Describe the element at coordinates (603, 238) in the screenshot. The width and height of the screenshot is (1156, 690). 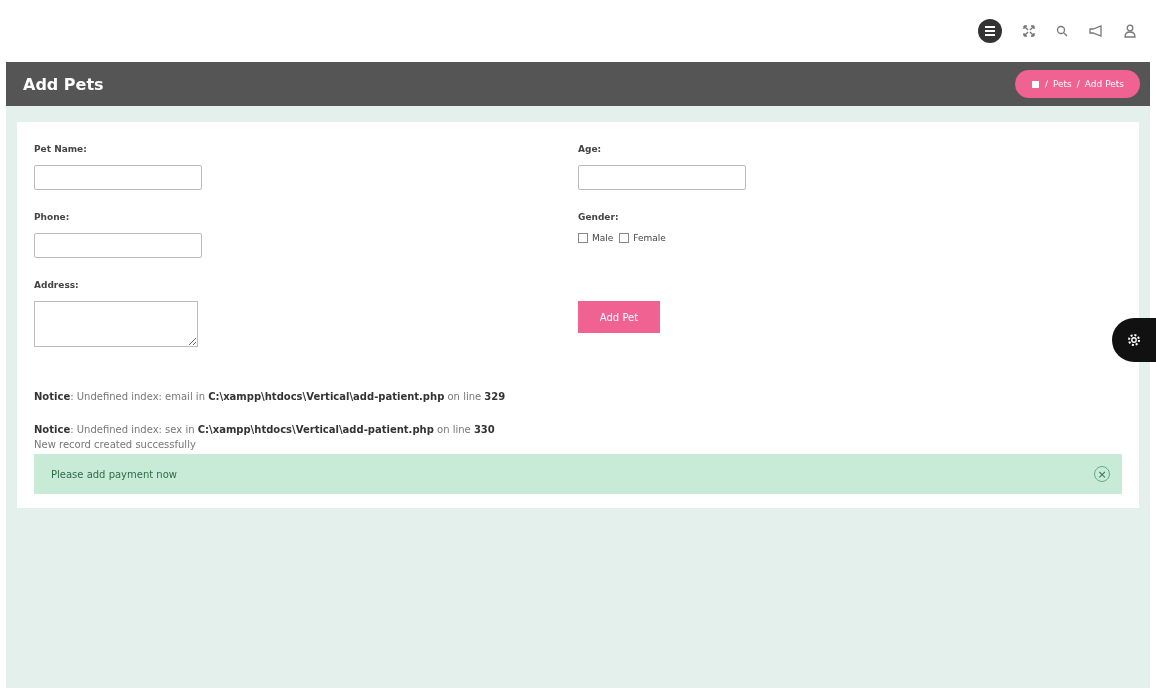
I see `checkbox-label: Male` at that location.